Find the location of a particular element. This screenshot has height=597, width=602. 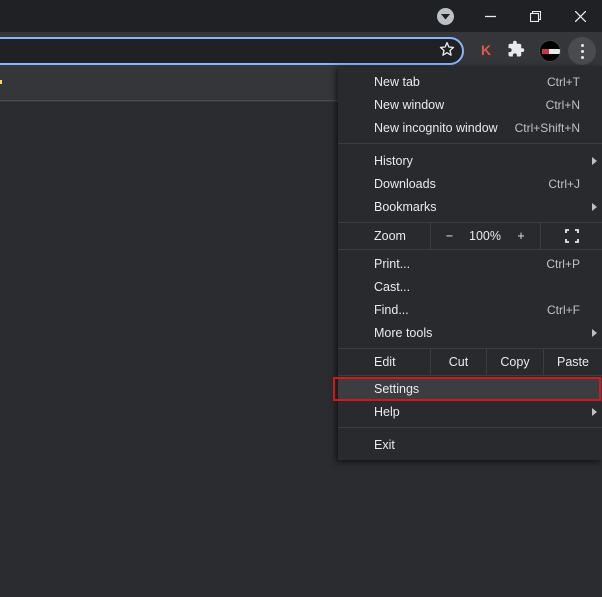

menu-item-shortcut: Ctrl+F is located at coordinates (563, 310).